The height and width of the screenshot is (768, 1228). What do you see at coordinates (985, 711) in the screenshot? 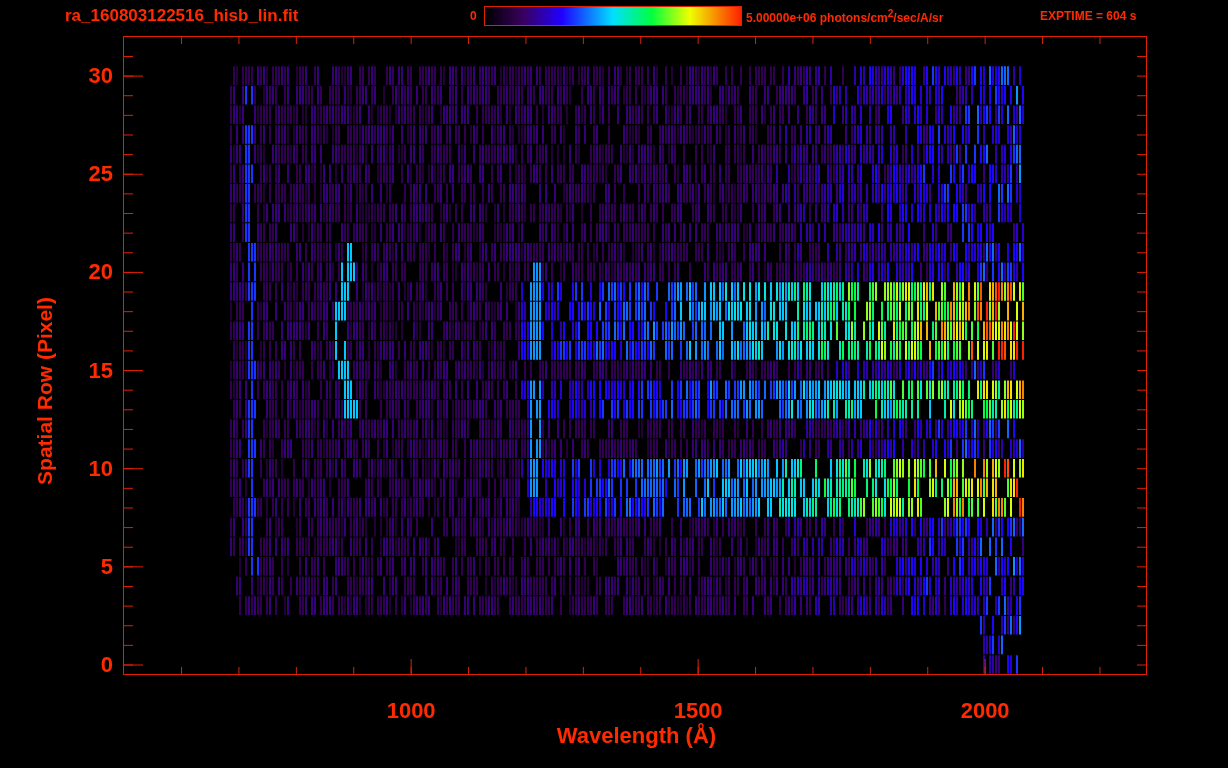
I see `x-tick-label: 2000` at bounding box center [985, 711].